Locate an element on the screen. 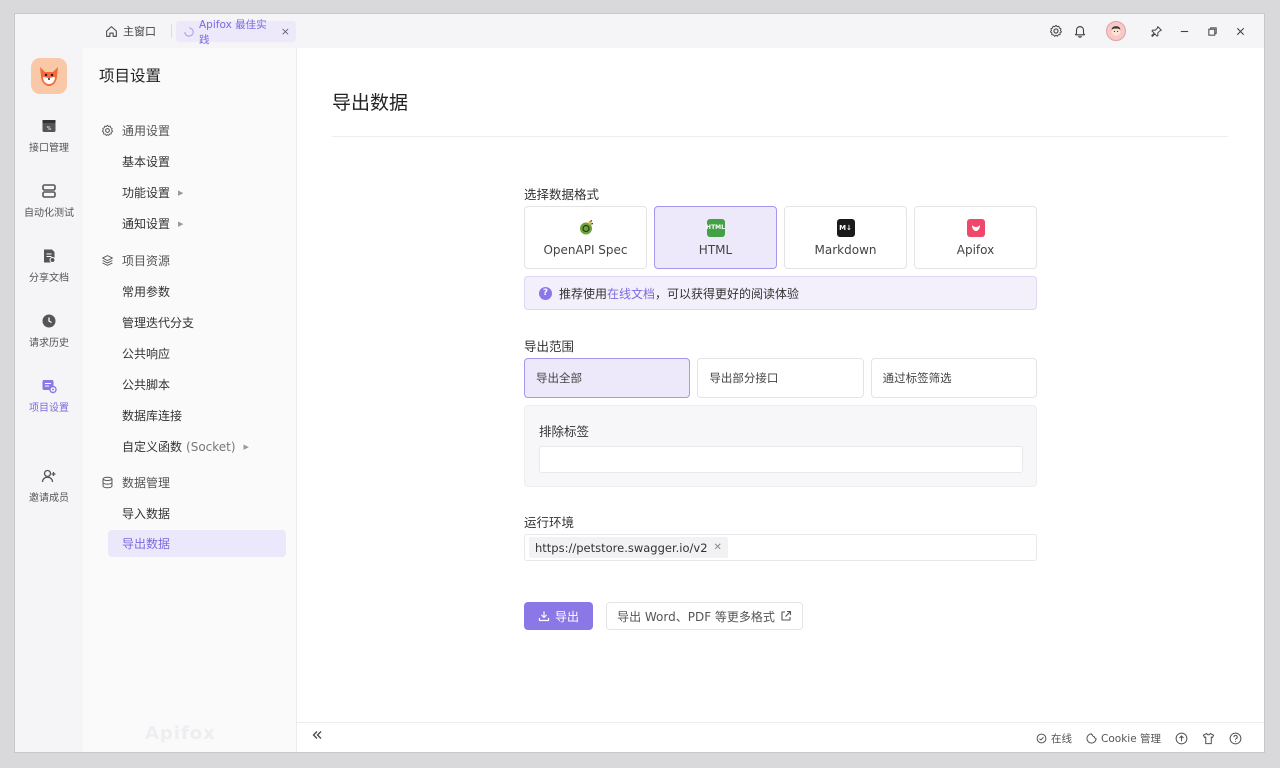 The image size is (1280, 768). html-icon: HTML is located at coordinates (715, 227).